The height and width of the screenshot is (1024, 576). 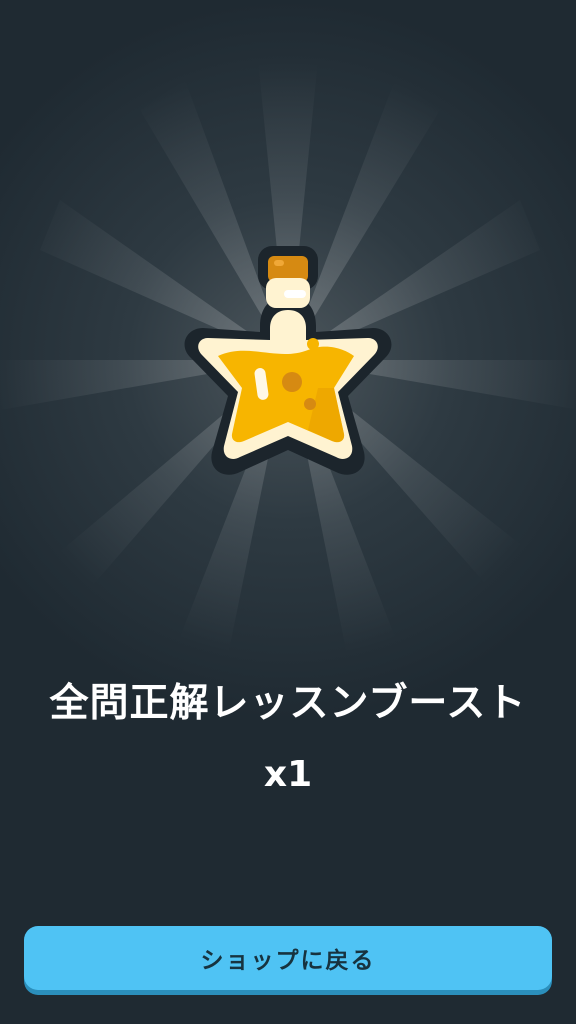 What do you see at coordinates (288, 958) in the screenshot?
I see `back-to-shop-button: ショップに戻る` at bounding box center [288, 958].